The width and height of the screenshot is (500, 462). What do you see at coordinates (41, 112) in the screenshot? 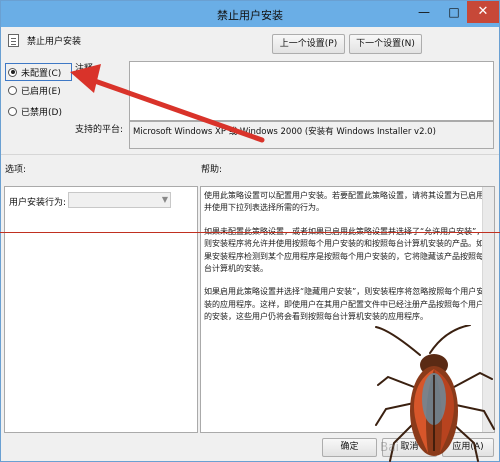
I see `radio-label: 已禁用(D)` at bounding box center [41, 112].